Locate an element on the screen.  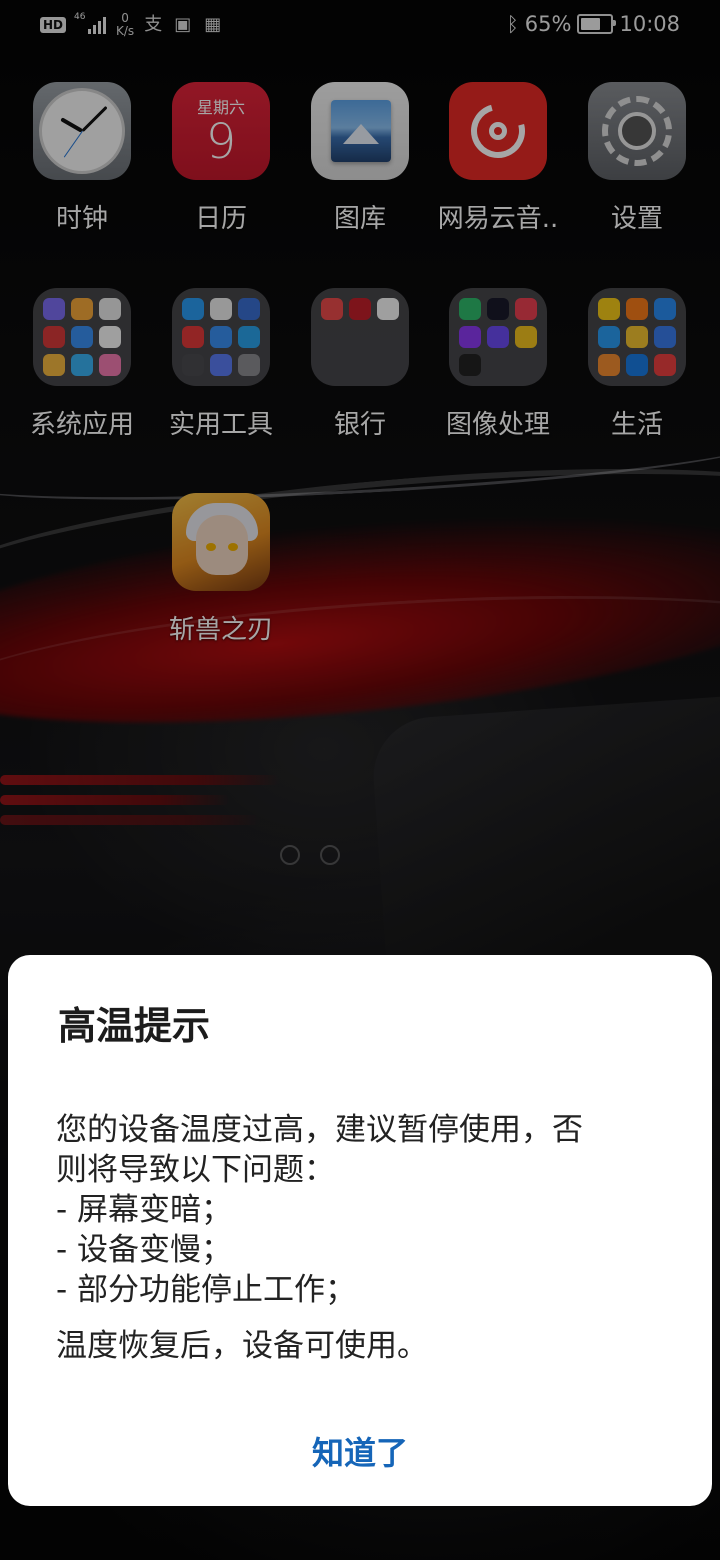
dialog-list-item: - 部分功能停止工作； is located at coordinates (206, 1290).